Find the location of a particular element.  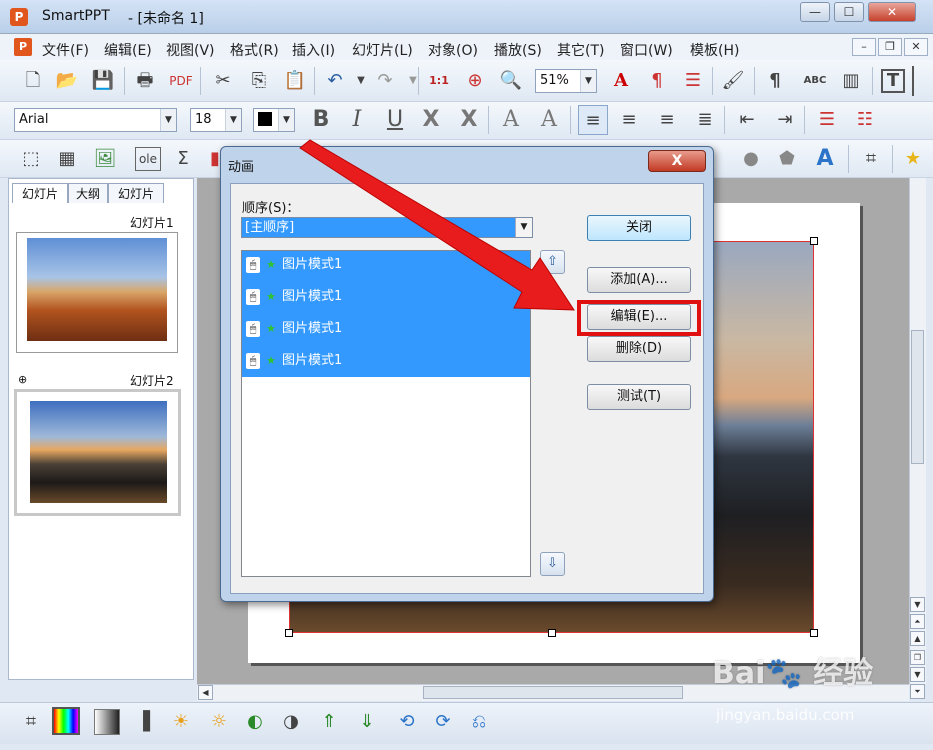

paragraph-mark-icon: ¶ is located at coordinates (657, 81).